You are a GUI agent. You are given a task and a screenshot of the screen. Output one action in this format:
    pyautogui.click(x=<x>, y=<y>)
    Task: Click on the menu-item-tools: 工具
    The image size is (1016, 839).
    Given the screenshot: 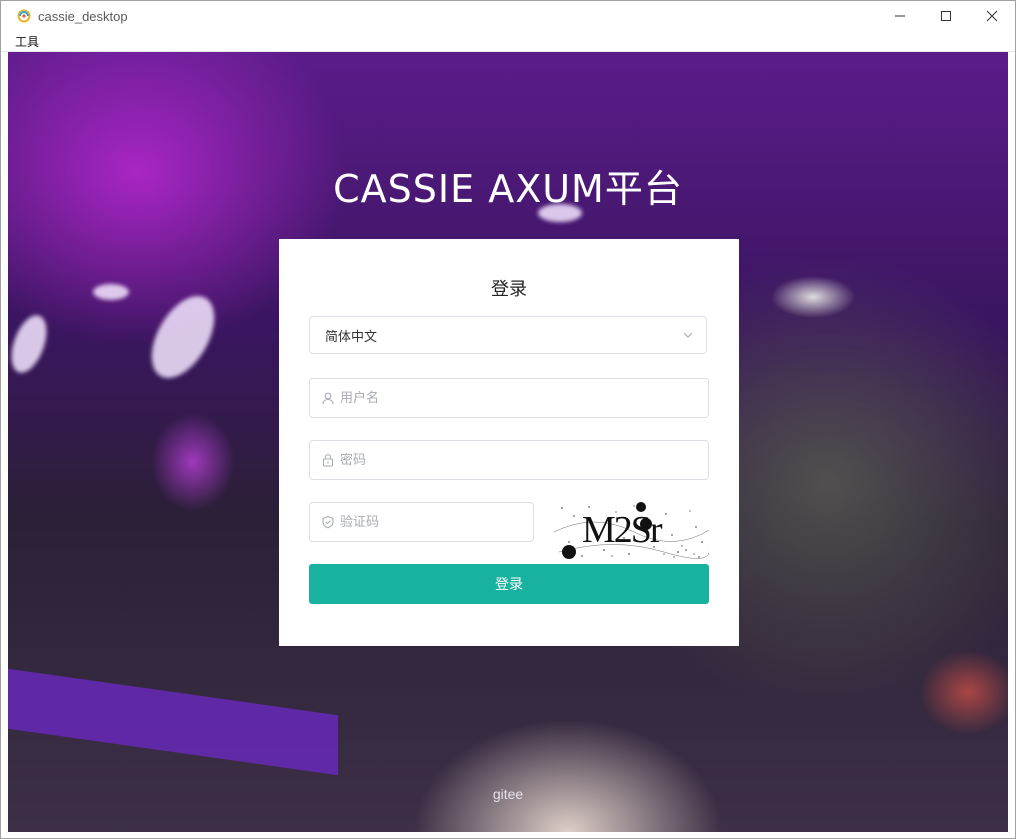 What is the action you would take?
    pyautogui.click(x=27, y=41)
    